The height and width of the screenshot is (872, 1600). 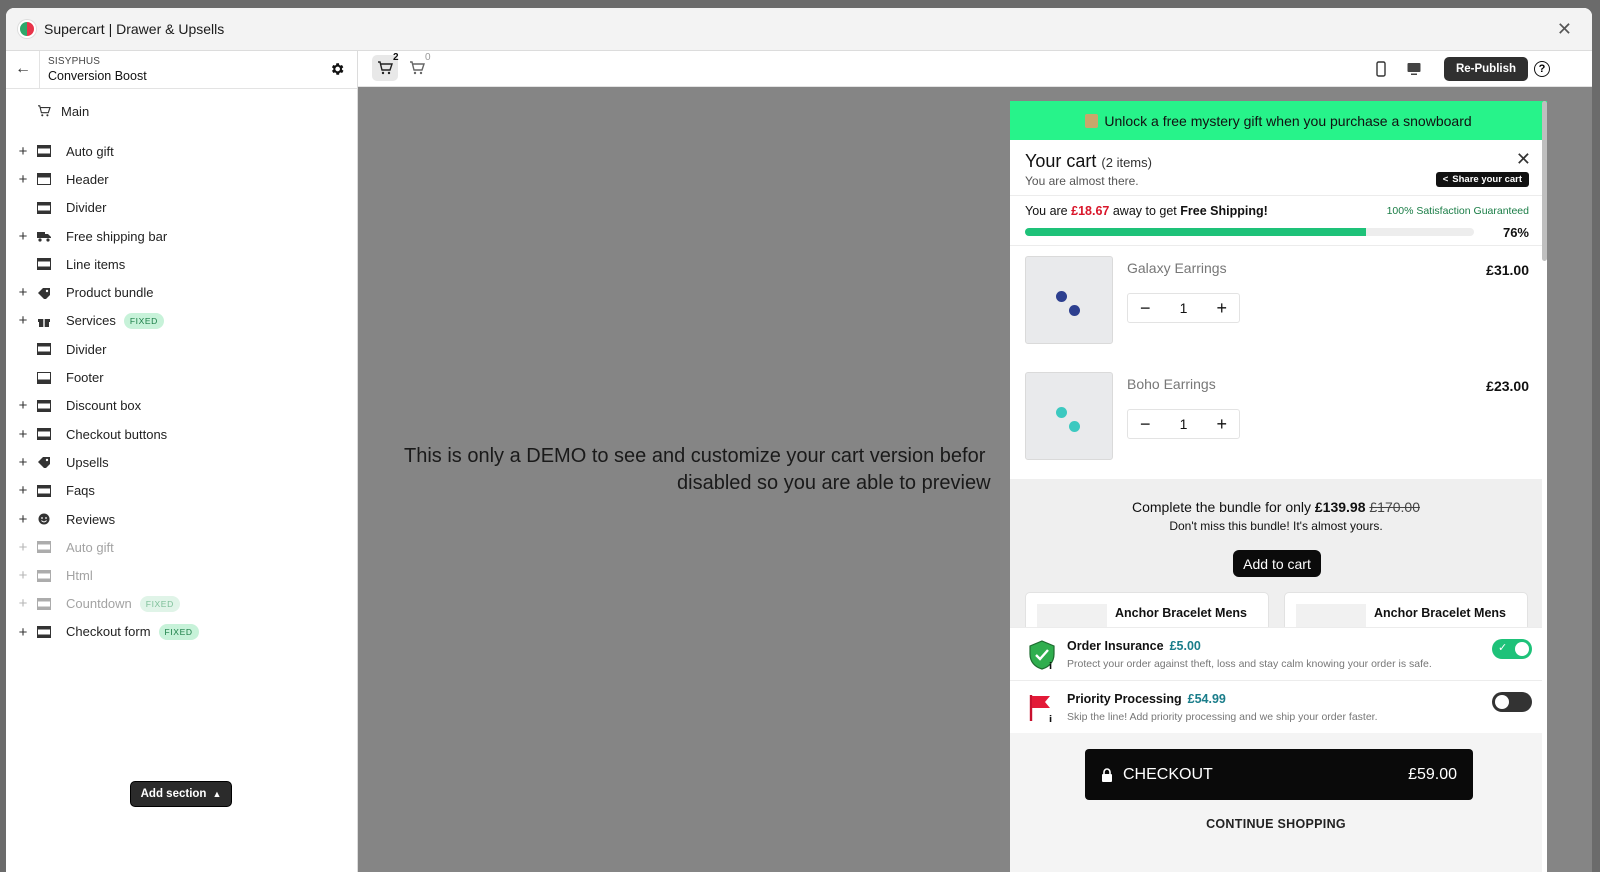 I want to click on cart-empty-icon, so click(x=417, y=68).